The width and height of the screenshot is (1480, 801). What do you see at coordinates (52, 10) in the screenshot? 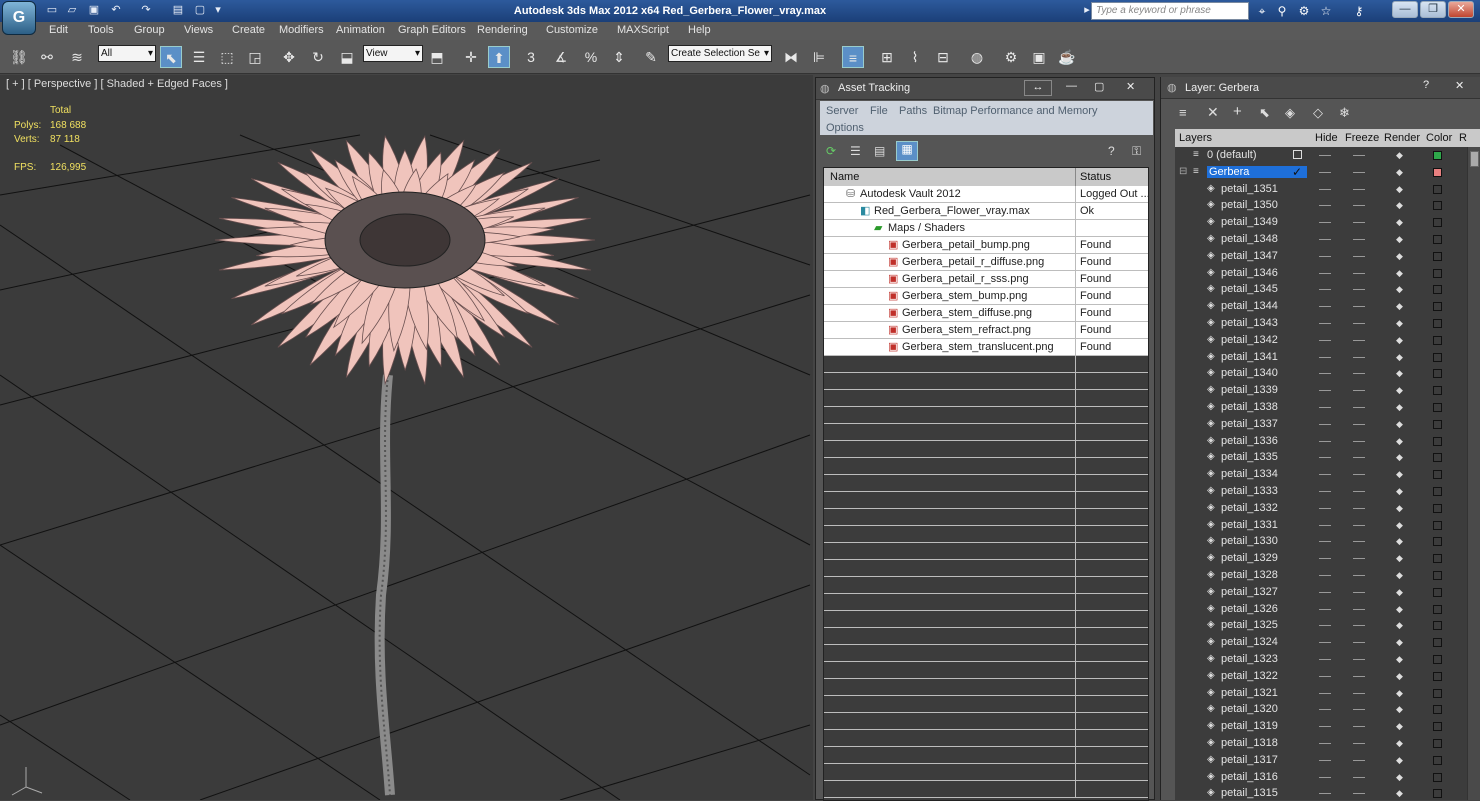
I see `new-file-icon: ▭` at bounding box center [52, 10].